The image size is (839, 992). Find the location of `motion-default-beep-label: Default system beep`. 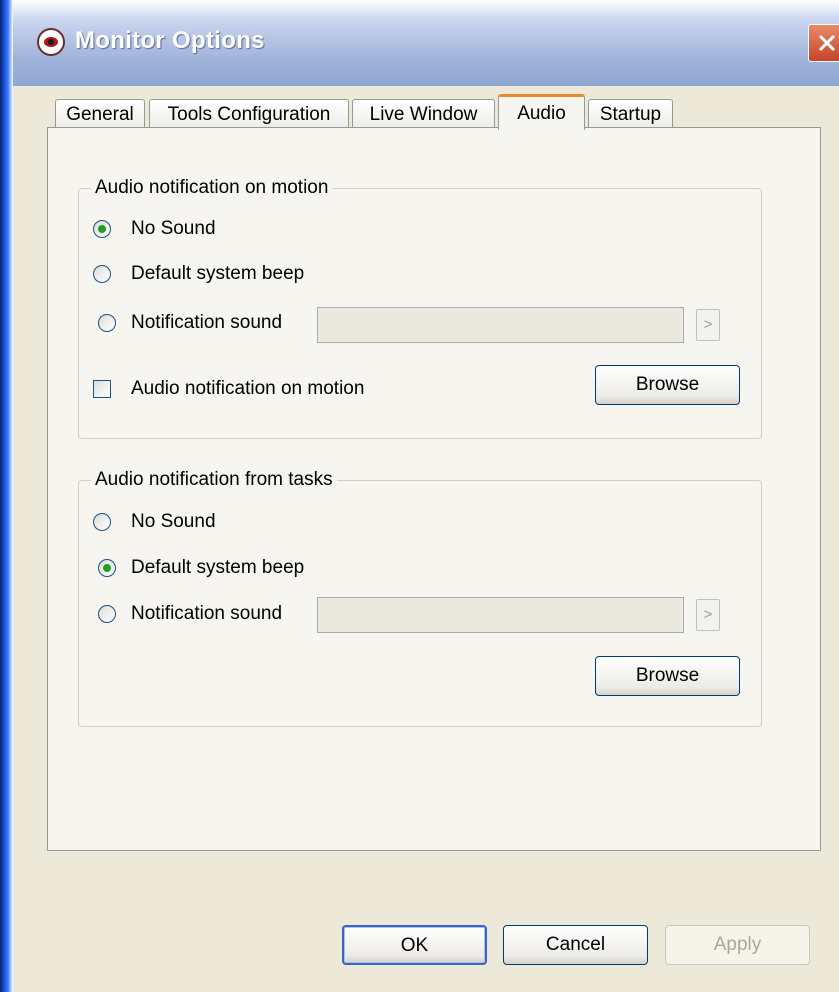

motion-default-beep-label: Default system beep is located at coordinates (218, 273).